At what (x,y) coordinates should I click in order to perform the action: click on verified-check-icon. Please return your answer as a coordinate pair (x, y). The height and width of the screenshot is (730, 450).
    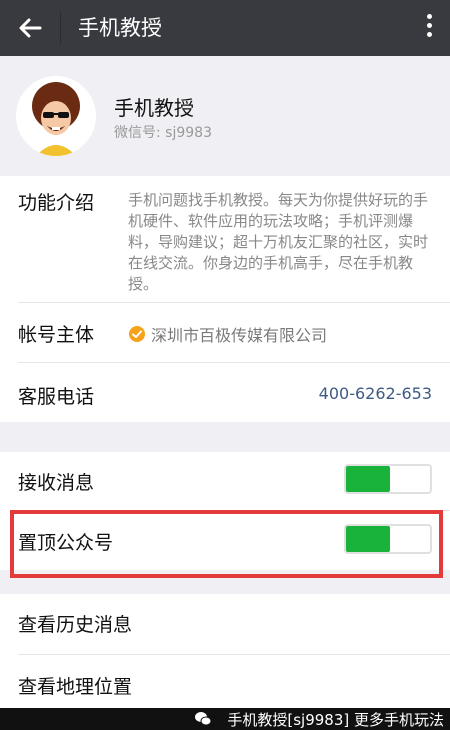
    Looking at the image, I should click on (137, 334).